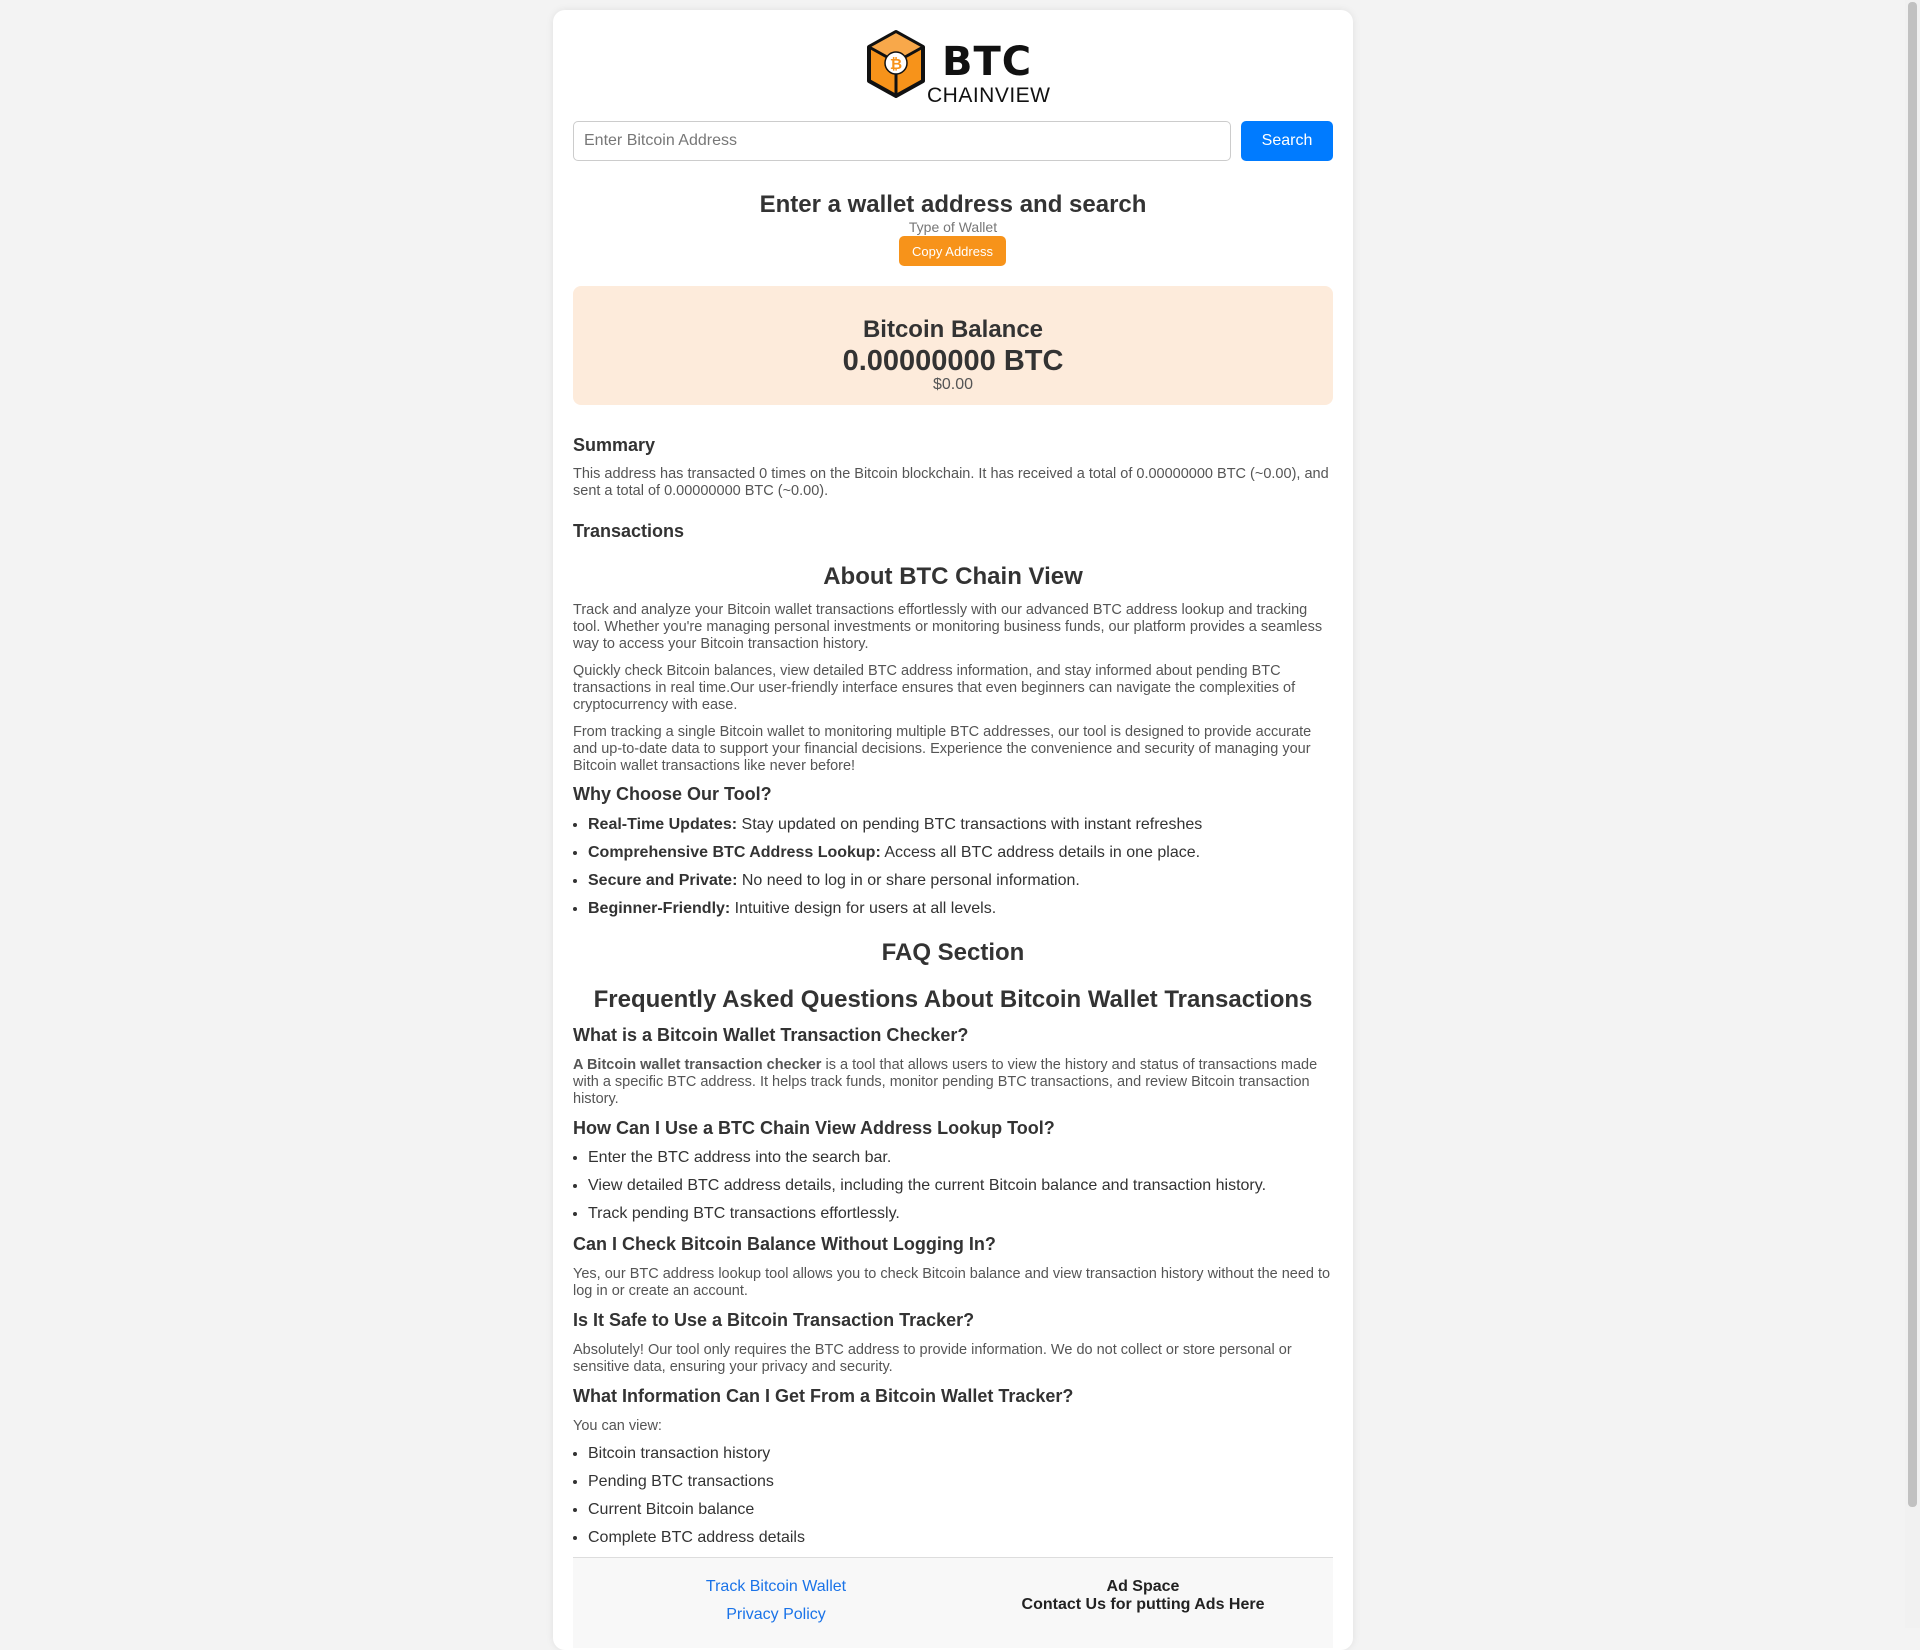  I want to click on faq-answer-5-intro: You can view:, so click(617, 1426).